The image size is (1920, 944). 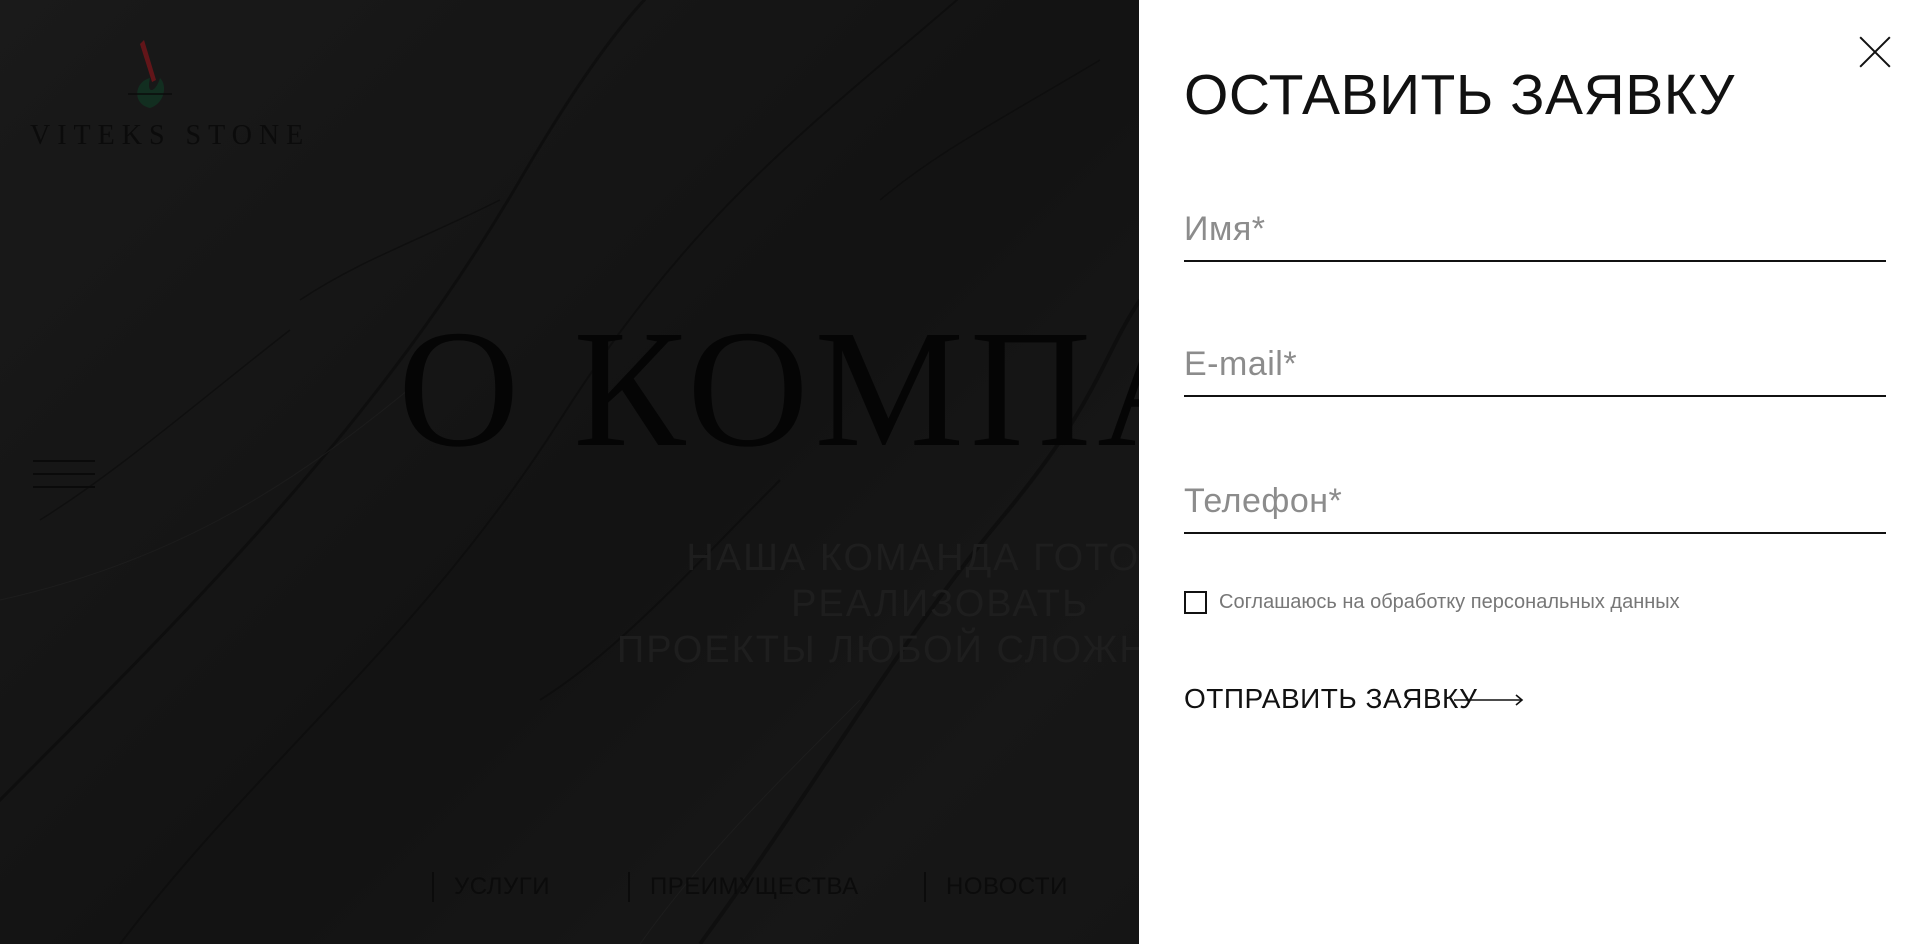 I want to click on email-field, so click(x=1535, y=366).